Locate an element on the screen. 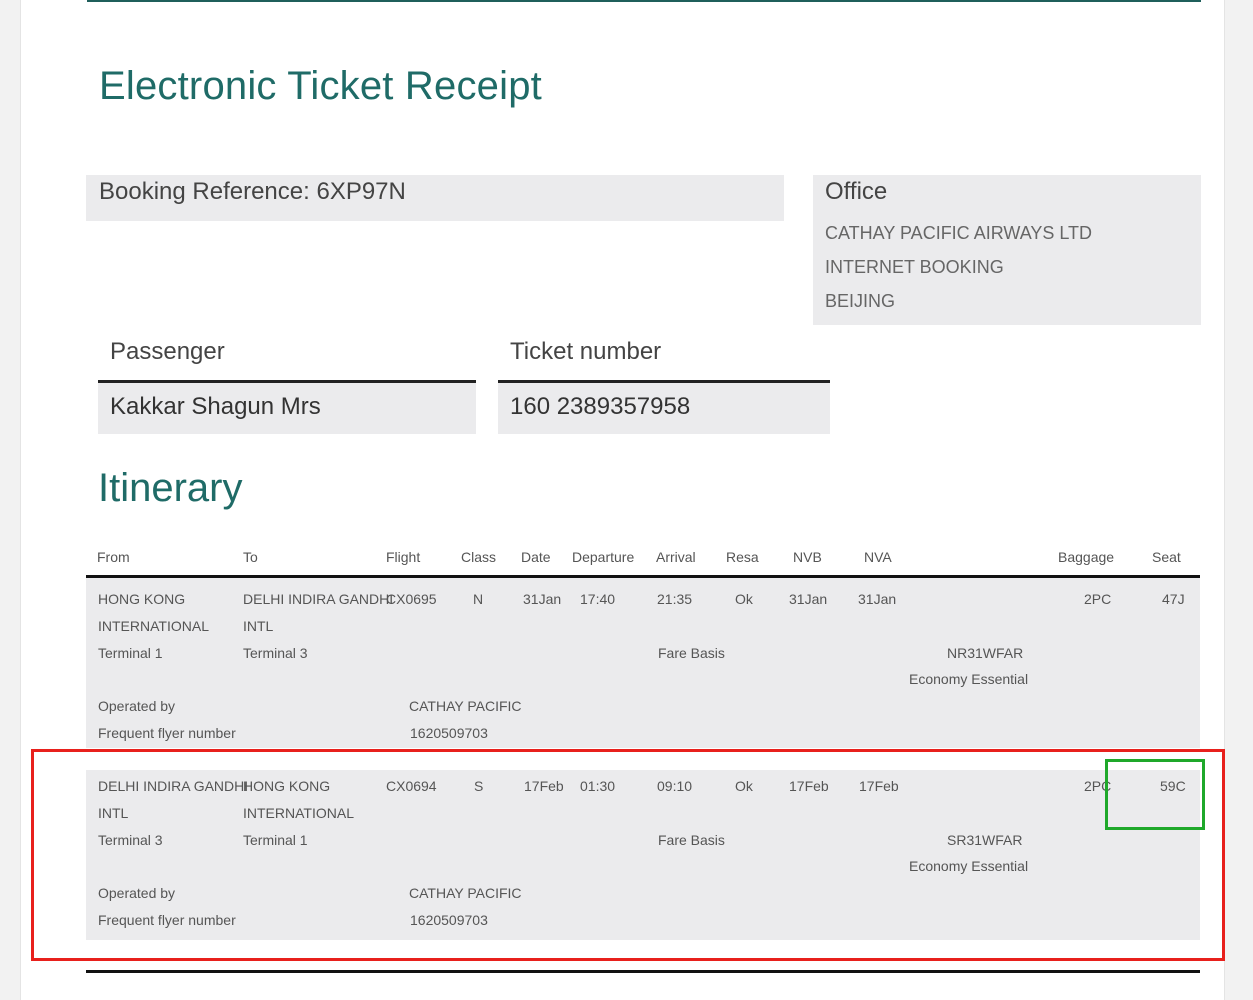  to-city: DELHI INDIRA GANDHI is located at coordinates (318, 599).